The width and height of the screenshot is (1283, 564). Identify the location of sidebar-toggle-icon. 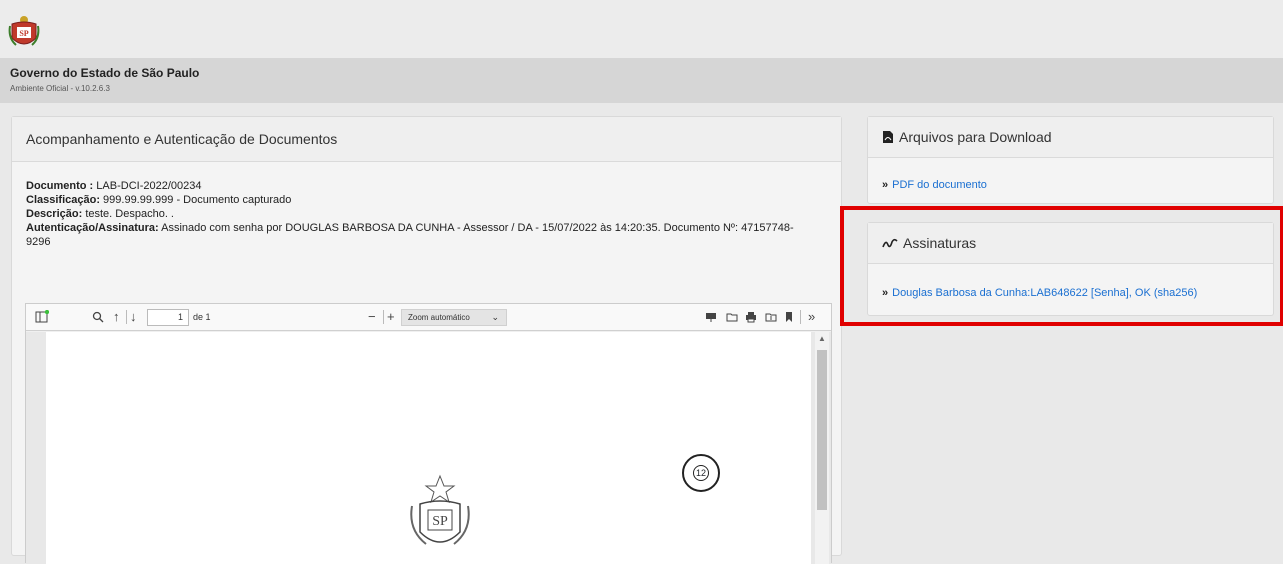
(42, 317).